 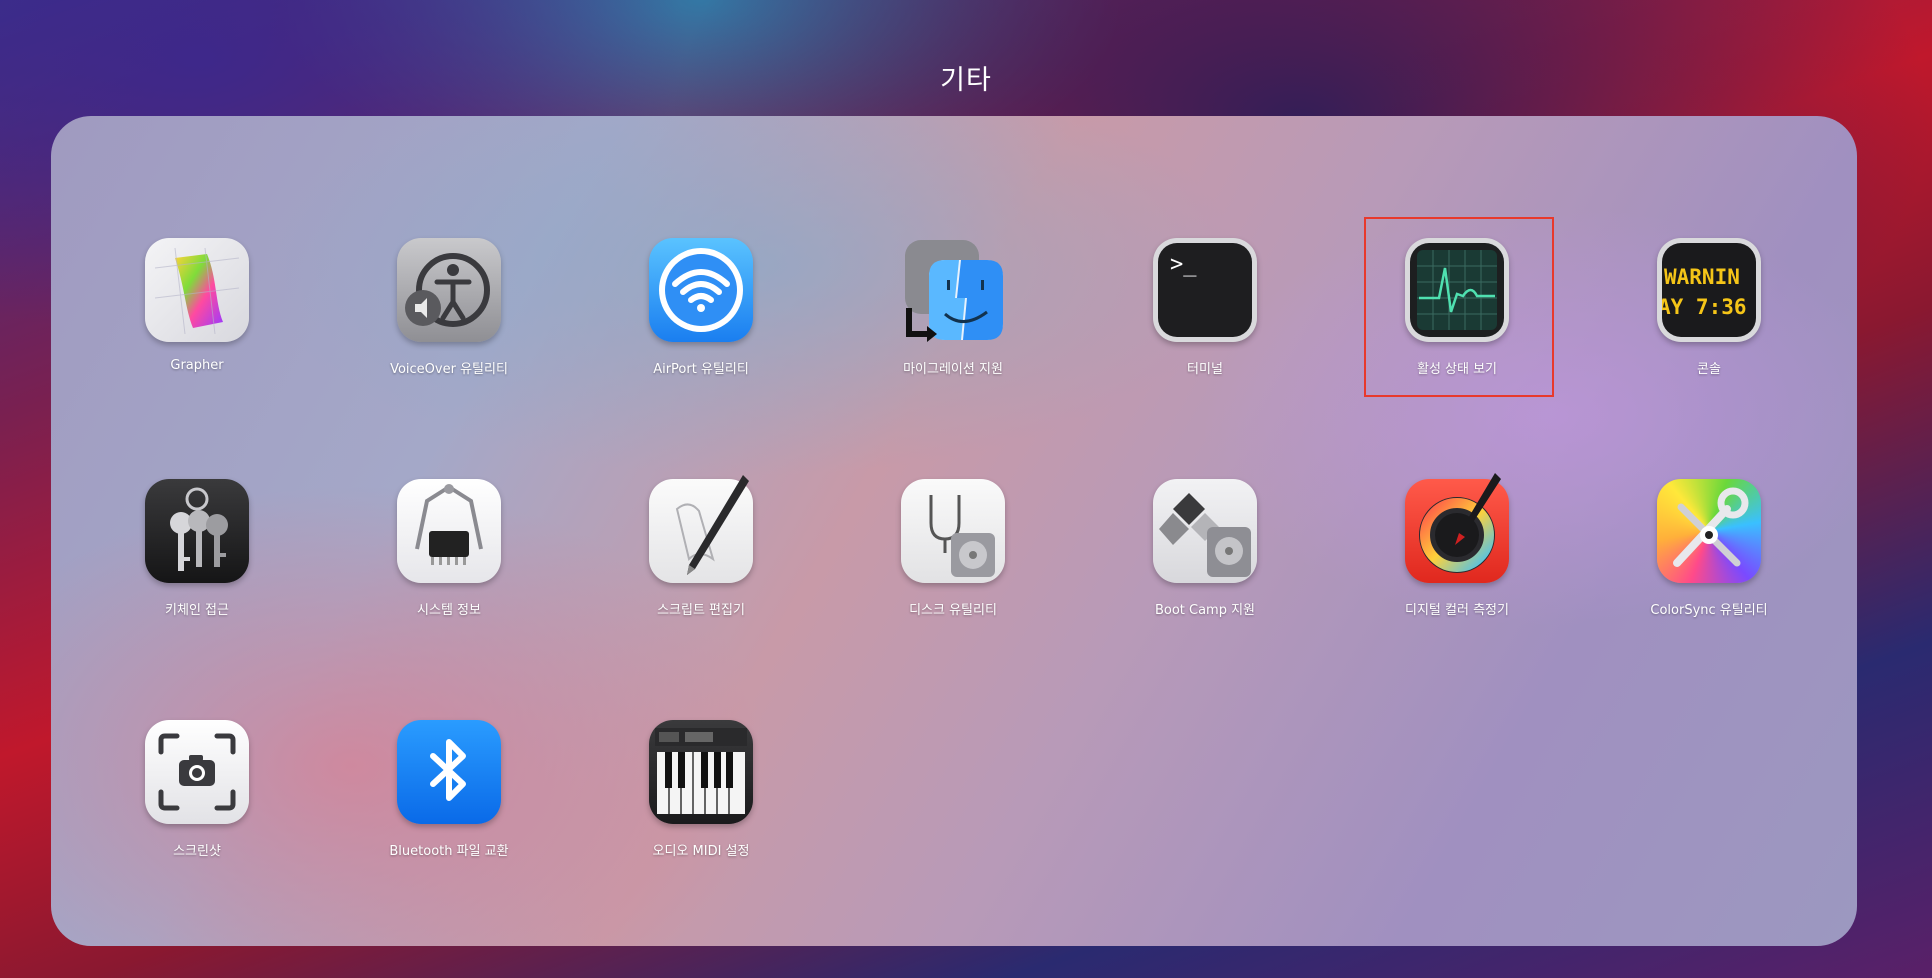 What do you see at coordinates (1205, 610) in the screenshot?
I see `app-label: Boot Camp 지원` at bounding box center [1205, 610].